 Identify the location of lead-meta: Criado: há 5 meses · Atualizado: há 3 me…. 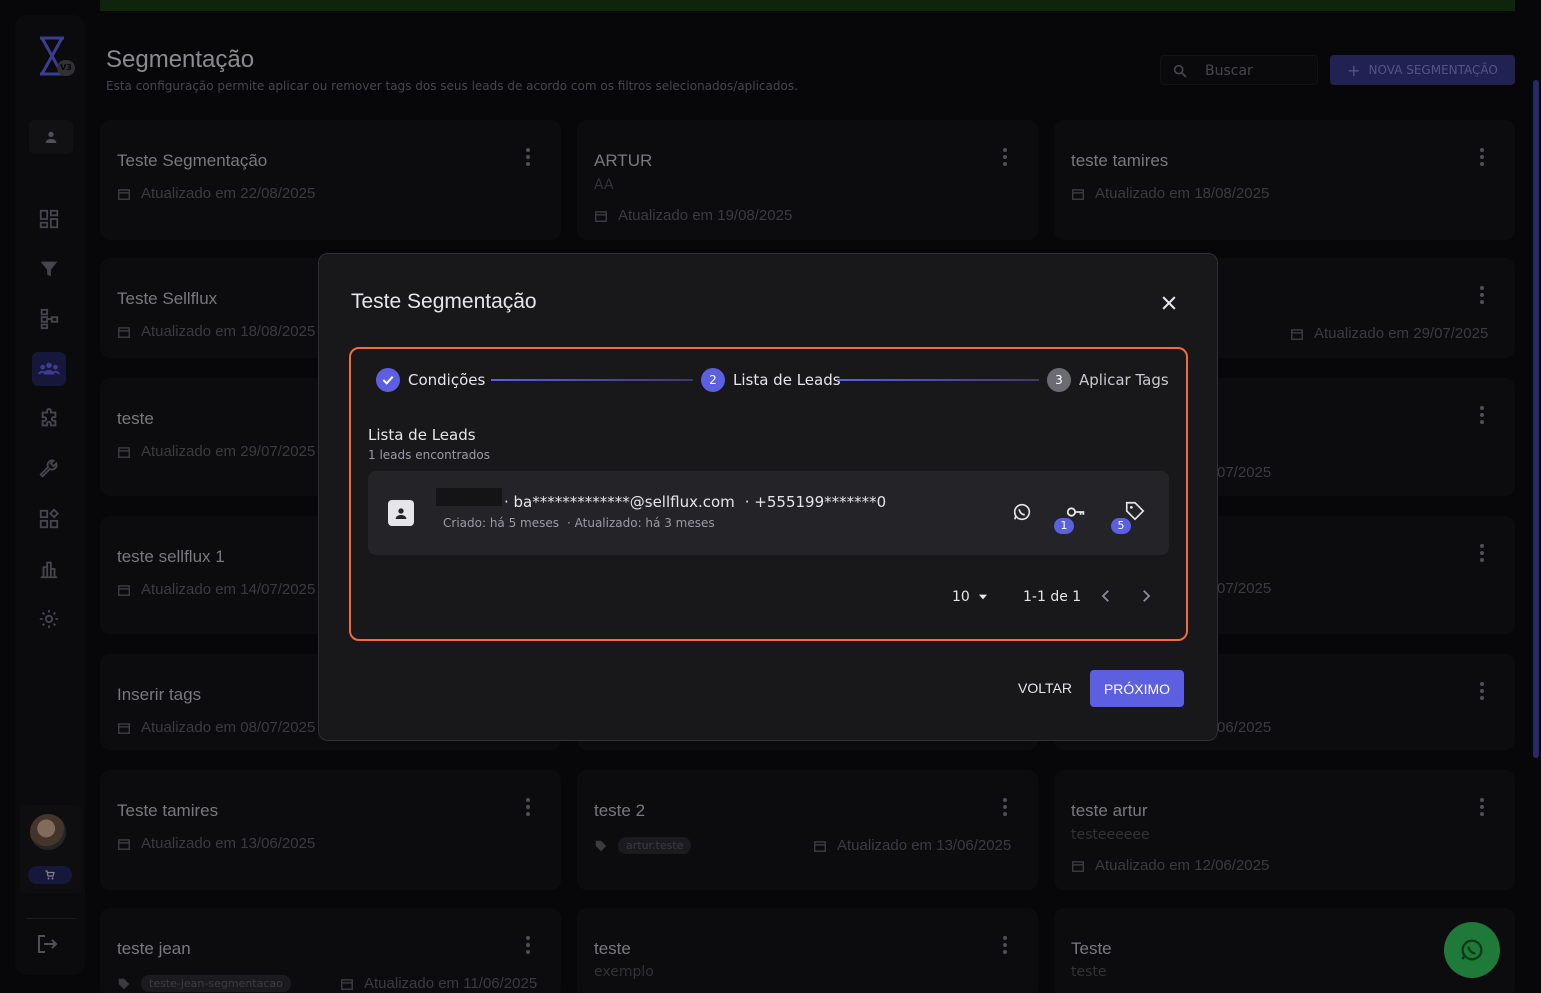
(579, 523).